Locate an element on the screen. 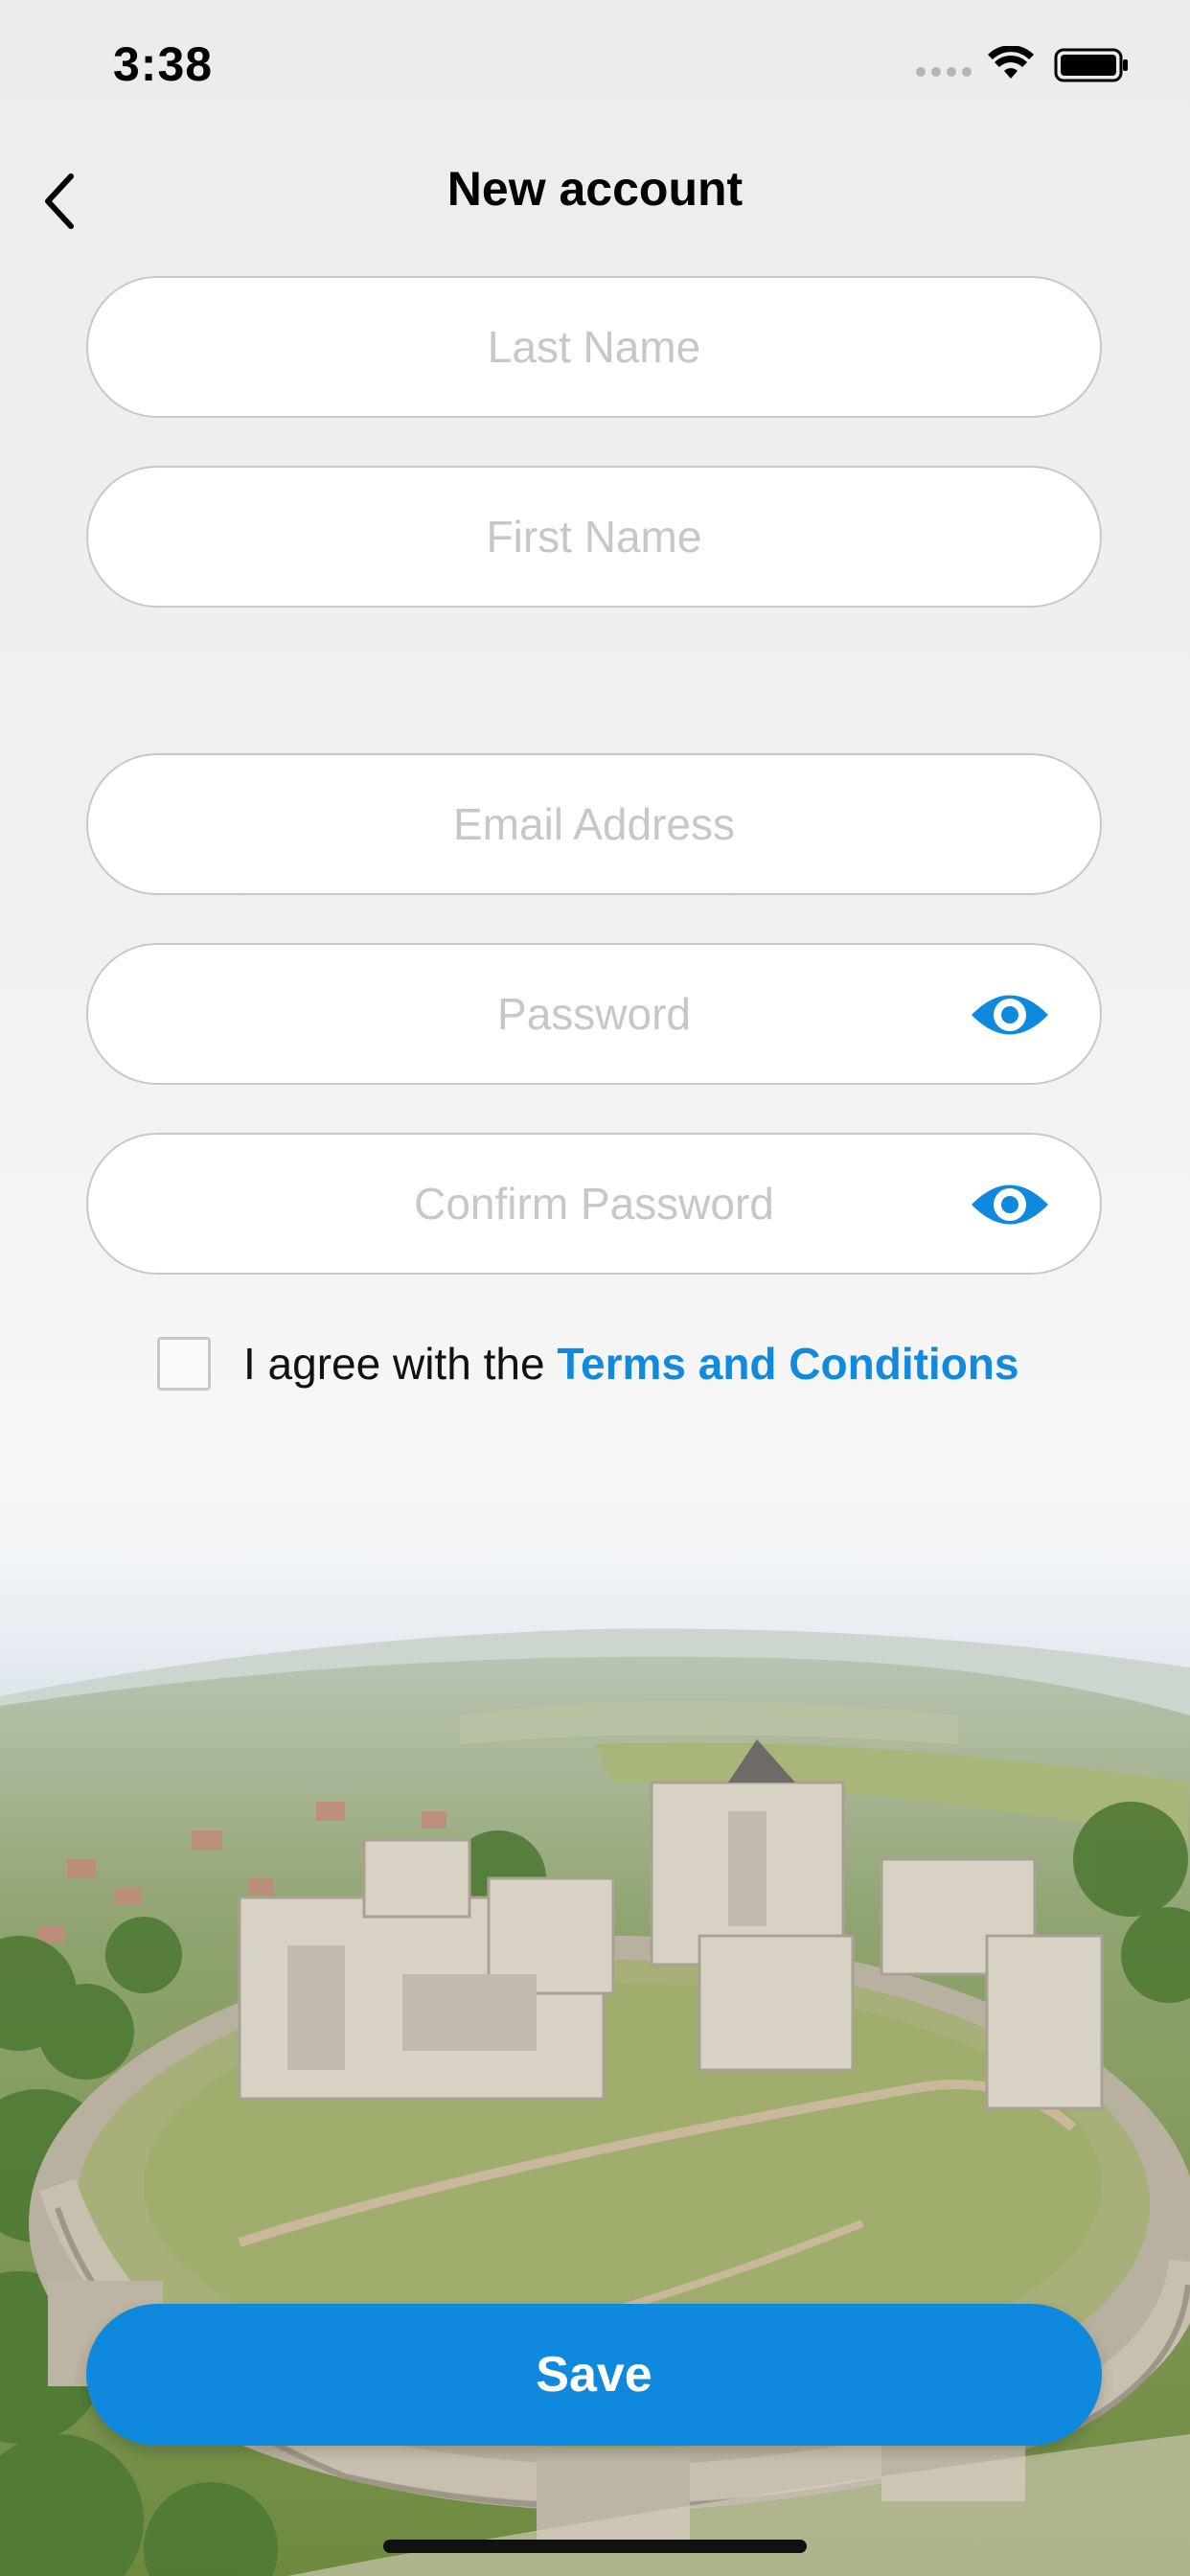 Image resolution: width=1190 pixels, height=2576 pixels. terms-and-conditions-link: Terms and Conditions is located at coordinates (788, 1364).